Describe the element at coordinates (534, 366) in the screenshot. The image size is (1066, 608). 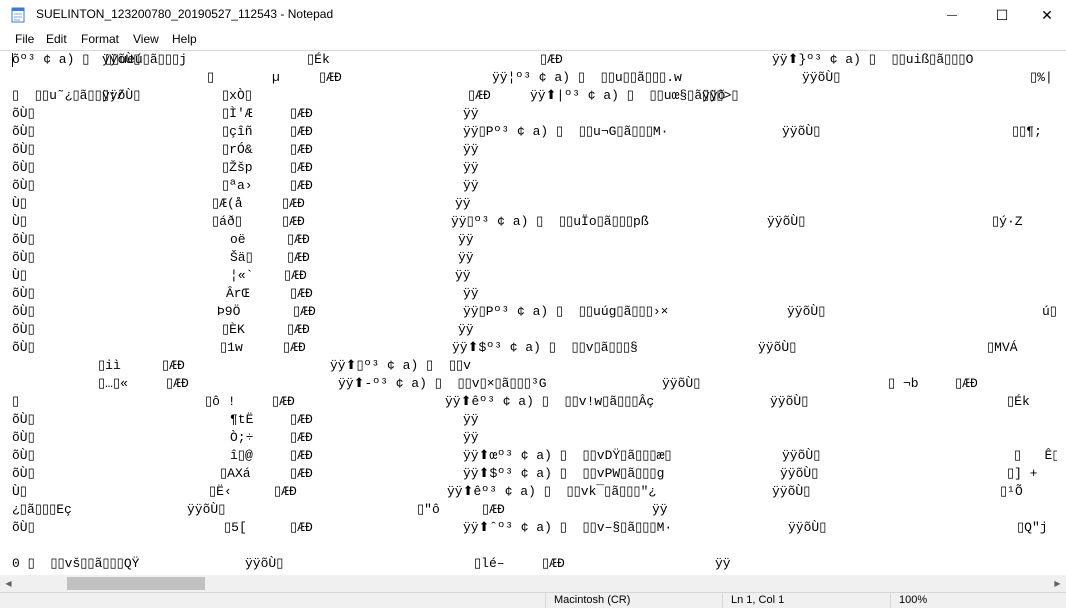
I see `text-line: ▯iì ▯ÆÐ ÿÿ⬆▯º³ ¢ a) ▯ ▯▯v` at that location.